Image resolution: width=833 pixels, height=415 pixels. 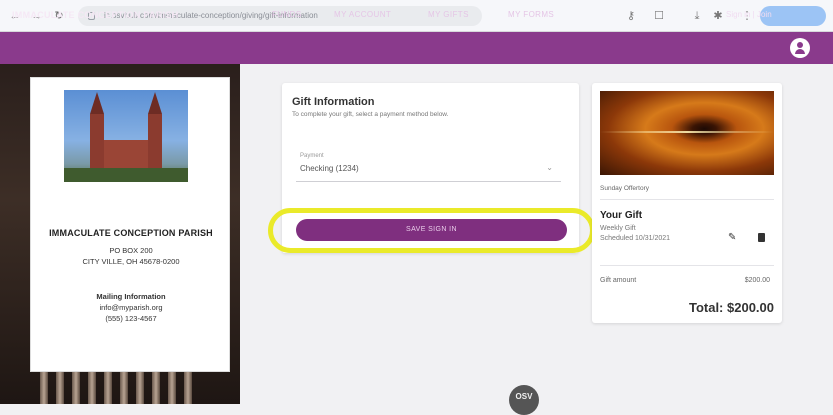 I want to click on gift-amount-value: $200.00, so click(x=757, y=280).